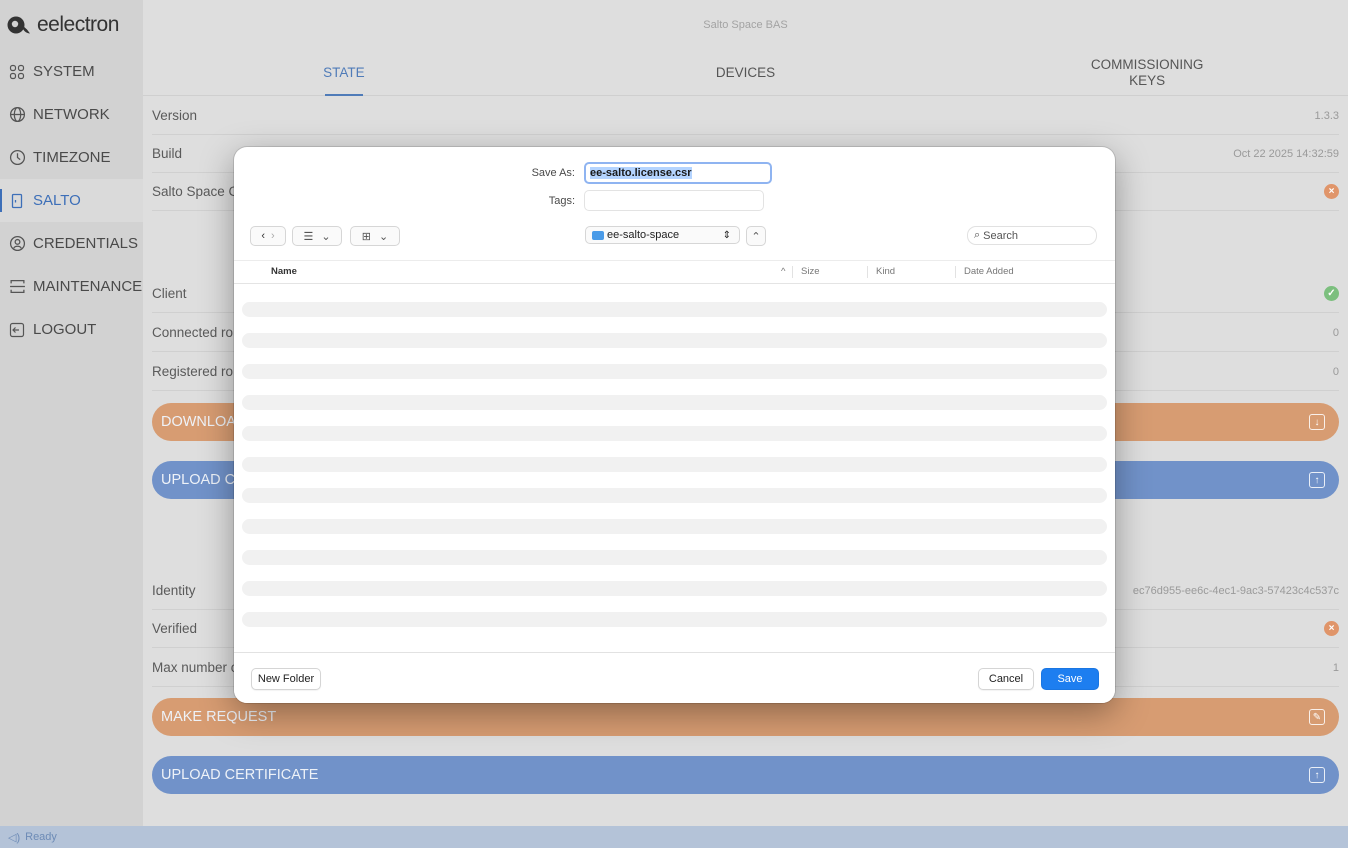 The height and width of the screenshot is (848, 1348). I want to click on row-label: Build, so click(167, 153).